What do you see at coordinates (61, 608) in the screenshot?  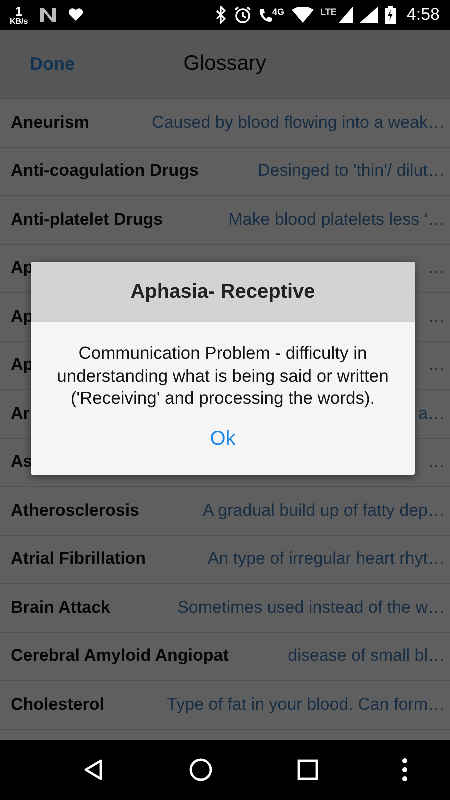 I see `glossary-term: Brain Attack` at bounding box center [61, 608].